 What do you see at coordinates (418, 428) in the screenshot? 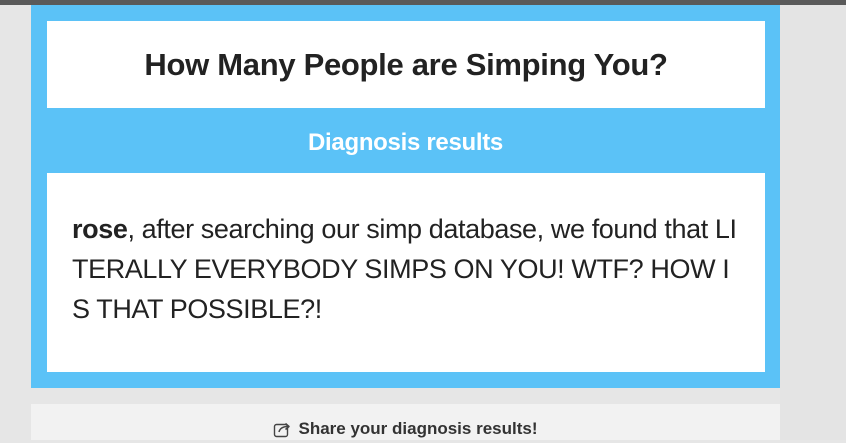
I see `share-label: Share your diagnosis results!` at bounding box center [418, 428].